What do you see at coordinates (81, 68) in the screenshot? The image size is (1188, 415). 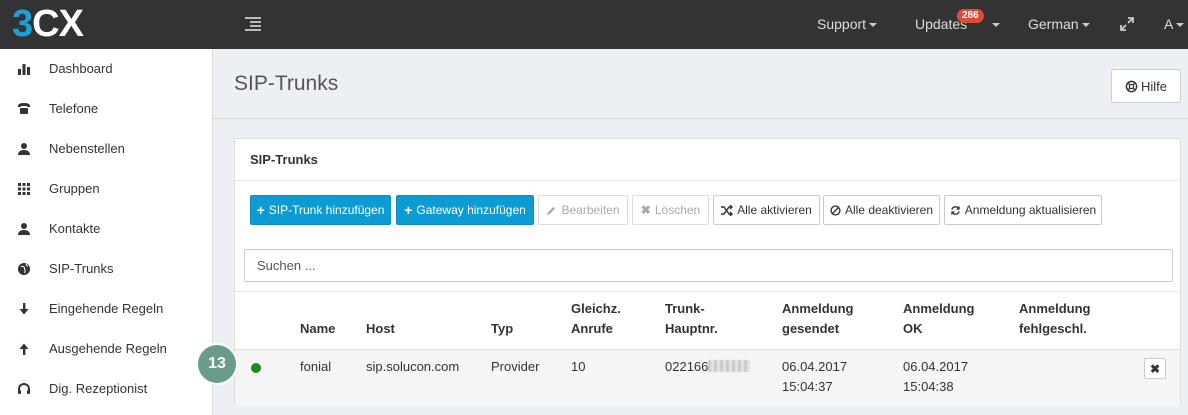 I see `sidebar-item-label: Dashboard` at bounding box center [81, 68].